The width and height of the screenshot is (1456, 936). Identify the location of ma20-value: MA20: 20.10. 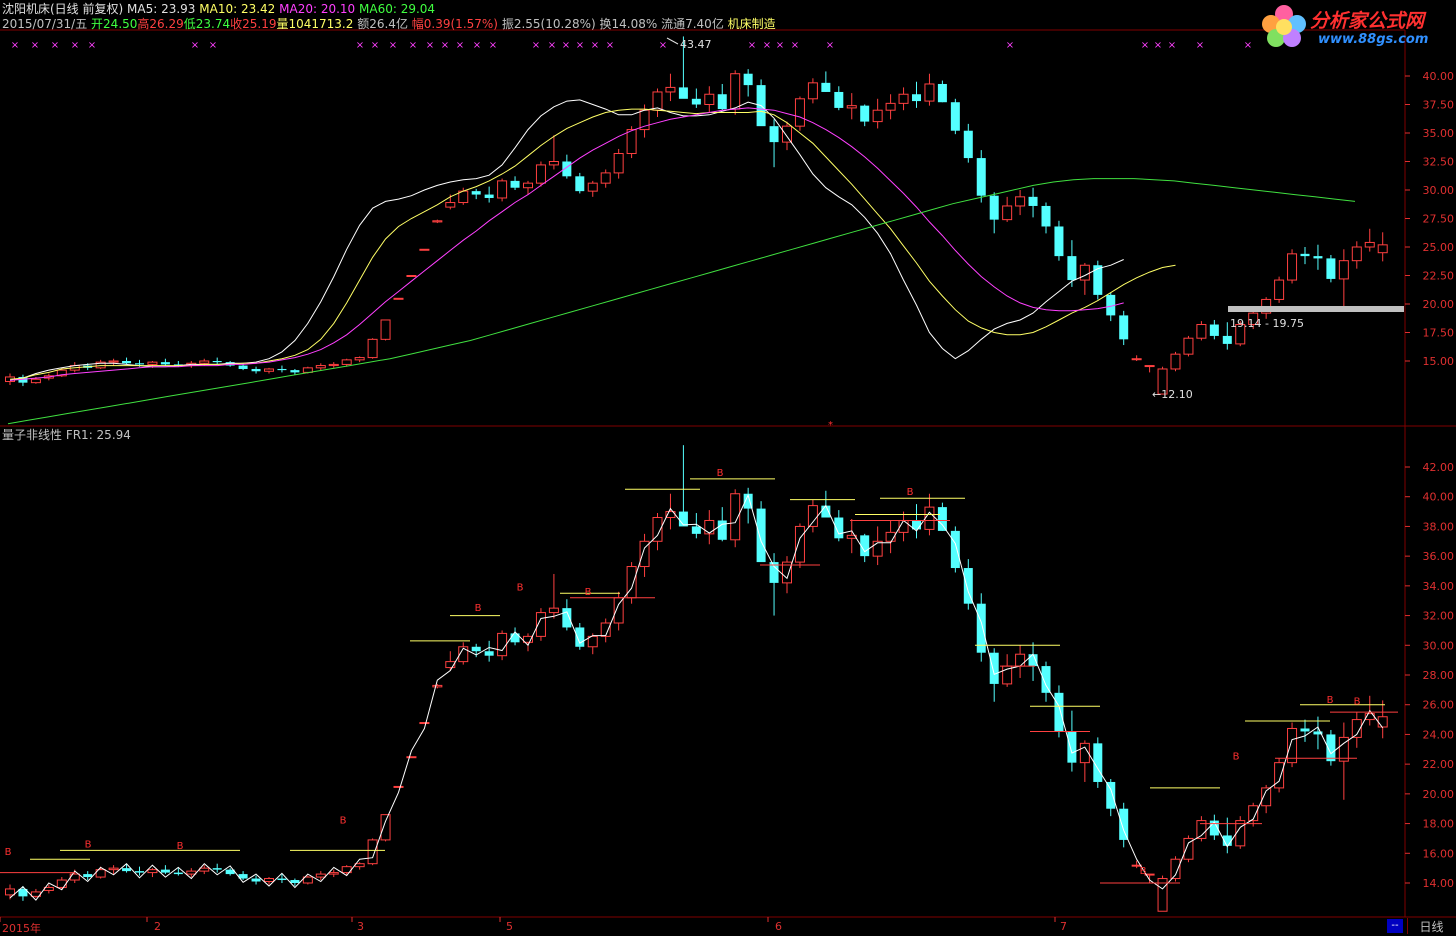
(317, 9).